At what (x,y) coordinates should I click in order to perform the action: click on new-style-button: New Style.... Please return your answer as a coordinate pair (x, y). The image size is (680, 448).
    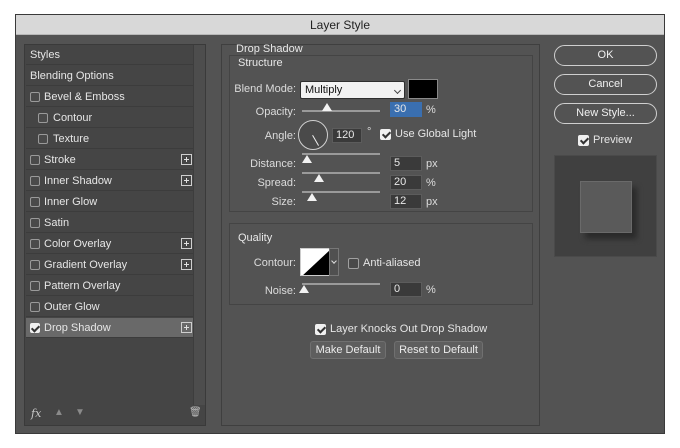
    Looking at the image, I should click on (605, 113).